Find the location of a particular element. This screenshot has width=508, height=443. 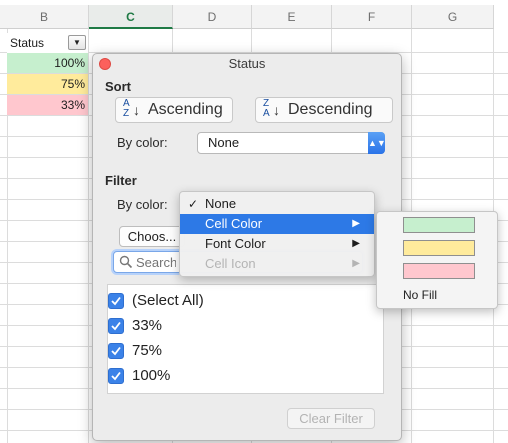

sort-ascending-button: A Z ↓ Ascending is located at coordinates (174, 110).